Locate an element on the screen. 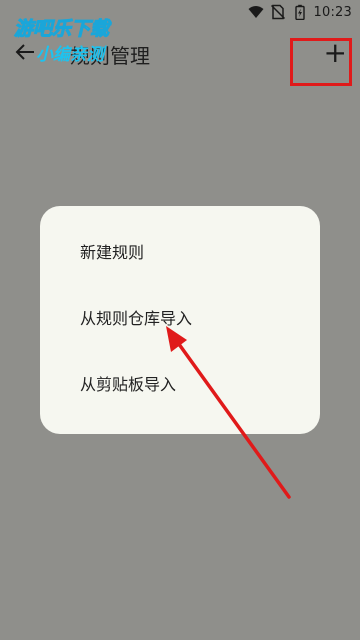 The width and height of the screenshot is (360, 640). arrow-left-icon is located at coordinates (25, 52).